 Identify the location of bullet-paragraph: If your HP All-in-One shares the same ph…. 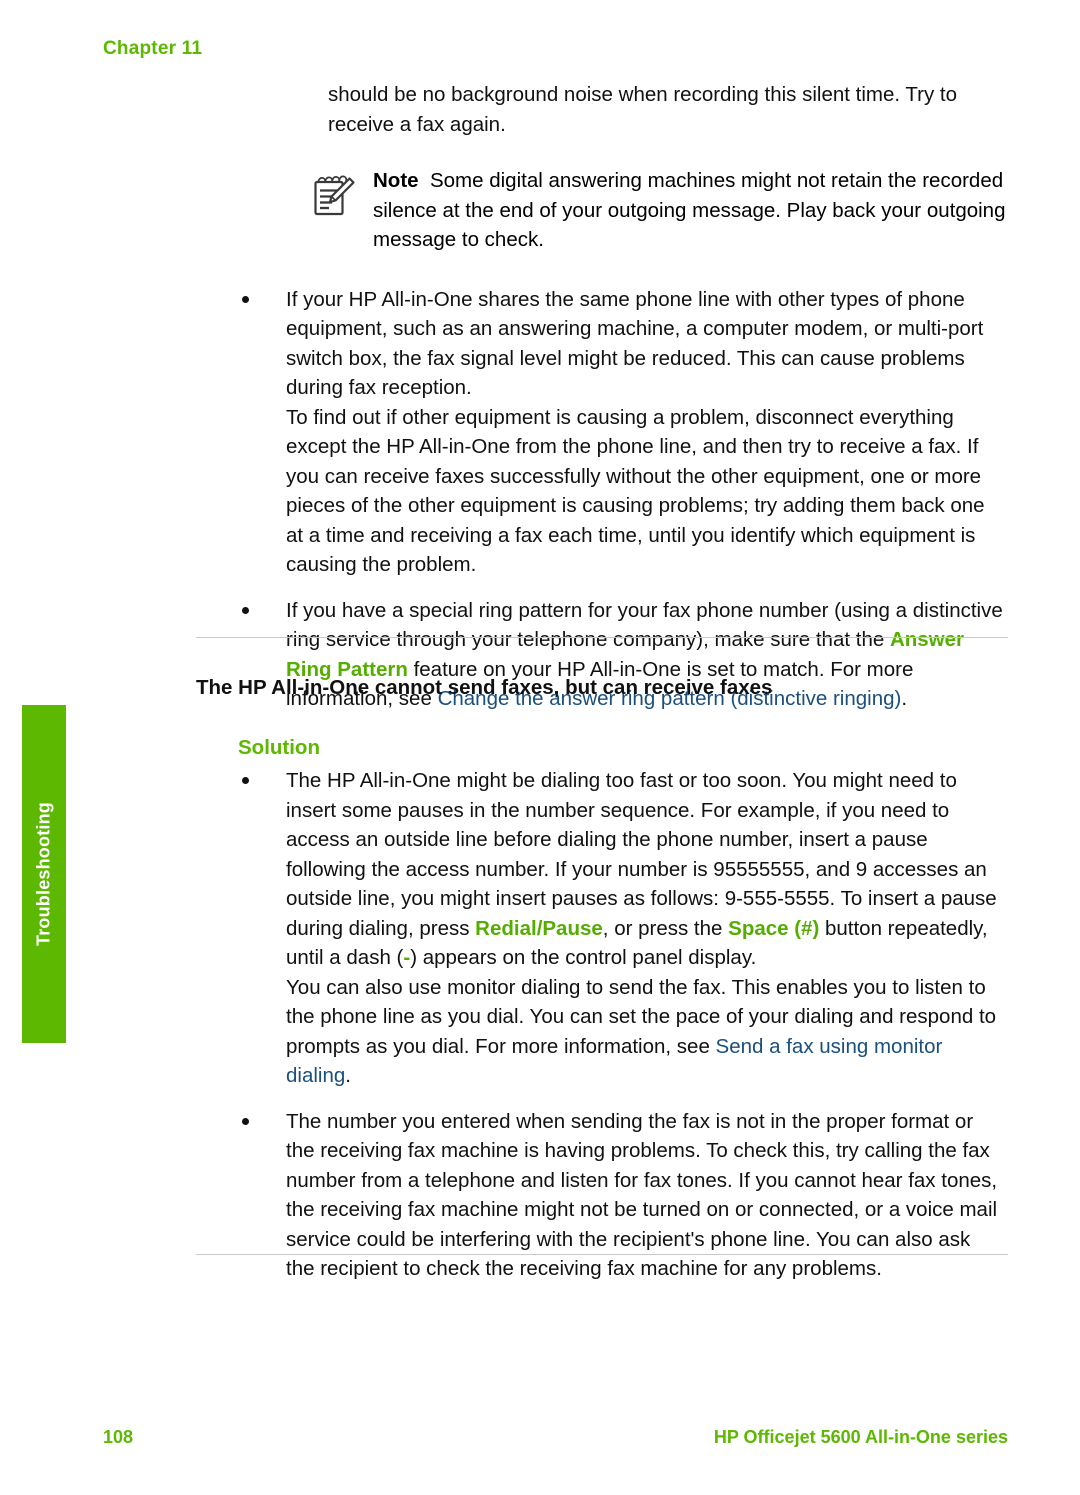
(635, 343).